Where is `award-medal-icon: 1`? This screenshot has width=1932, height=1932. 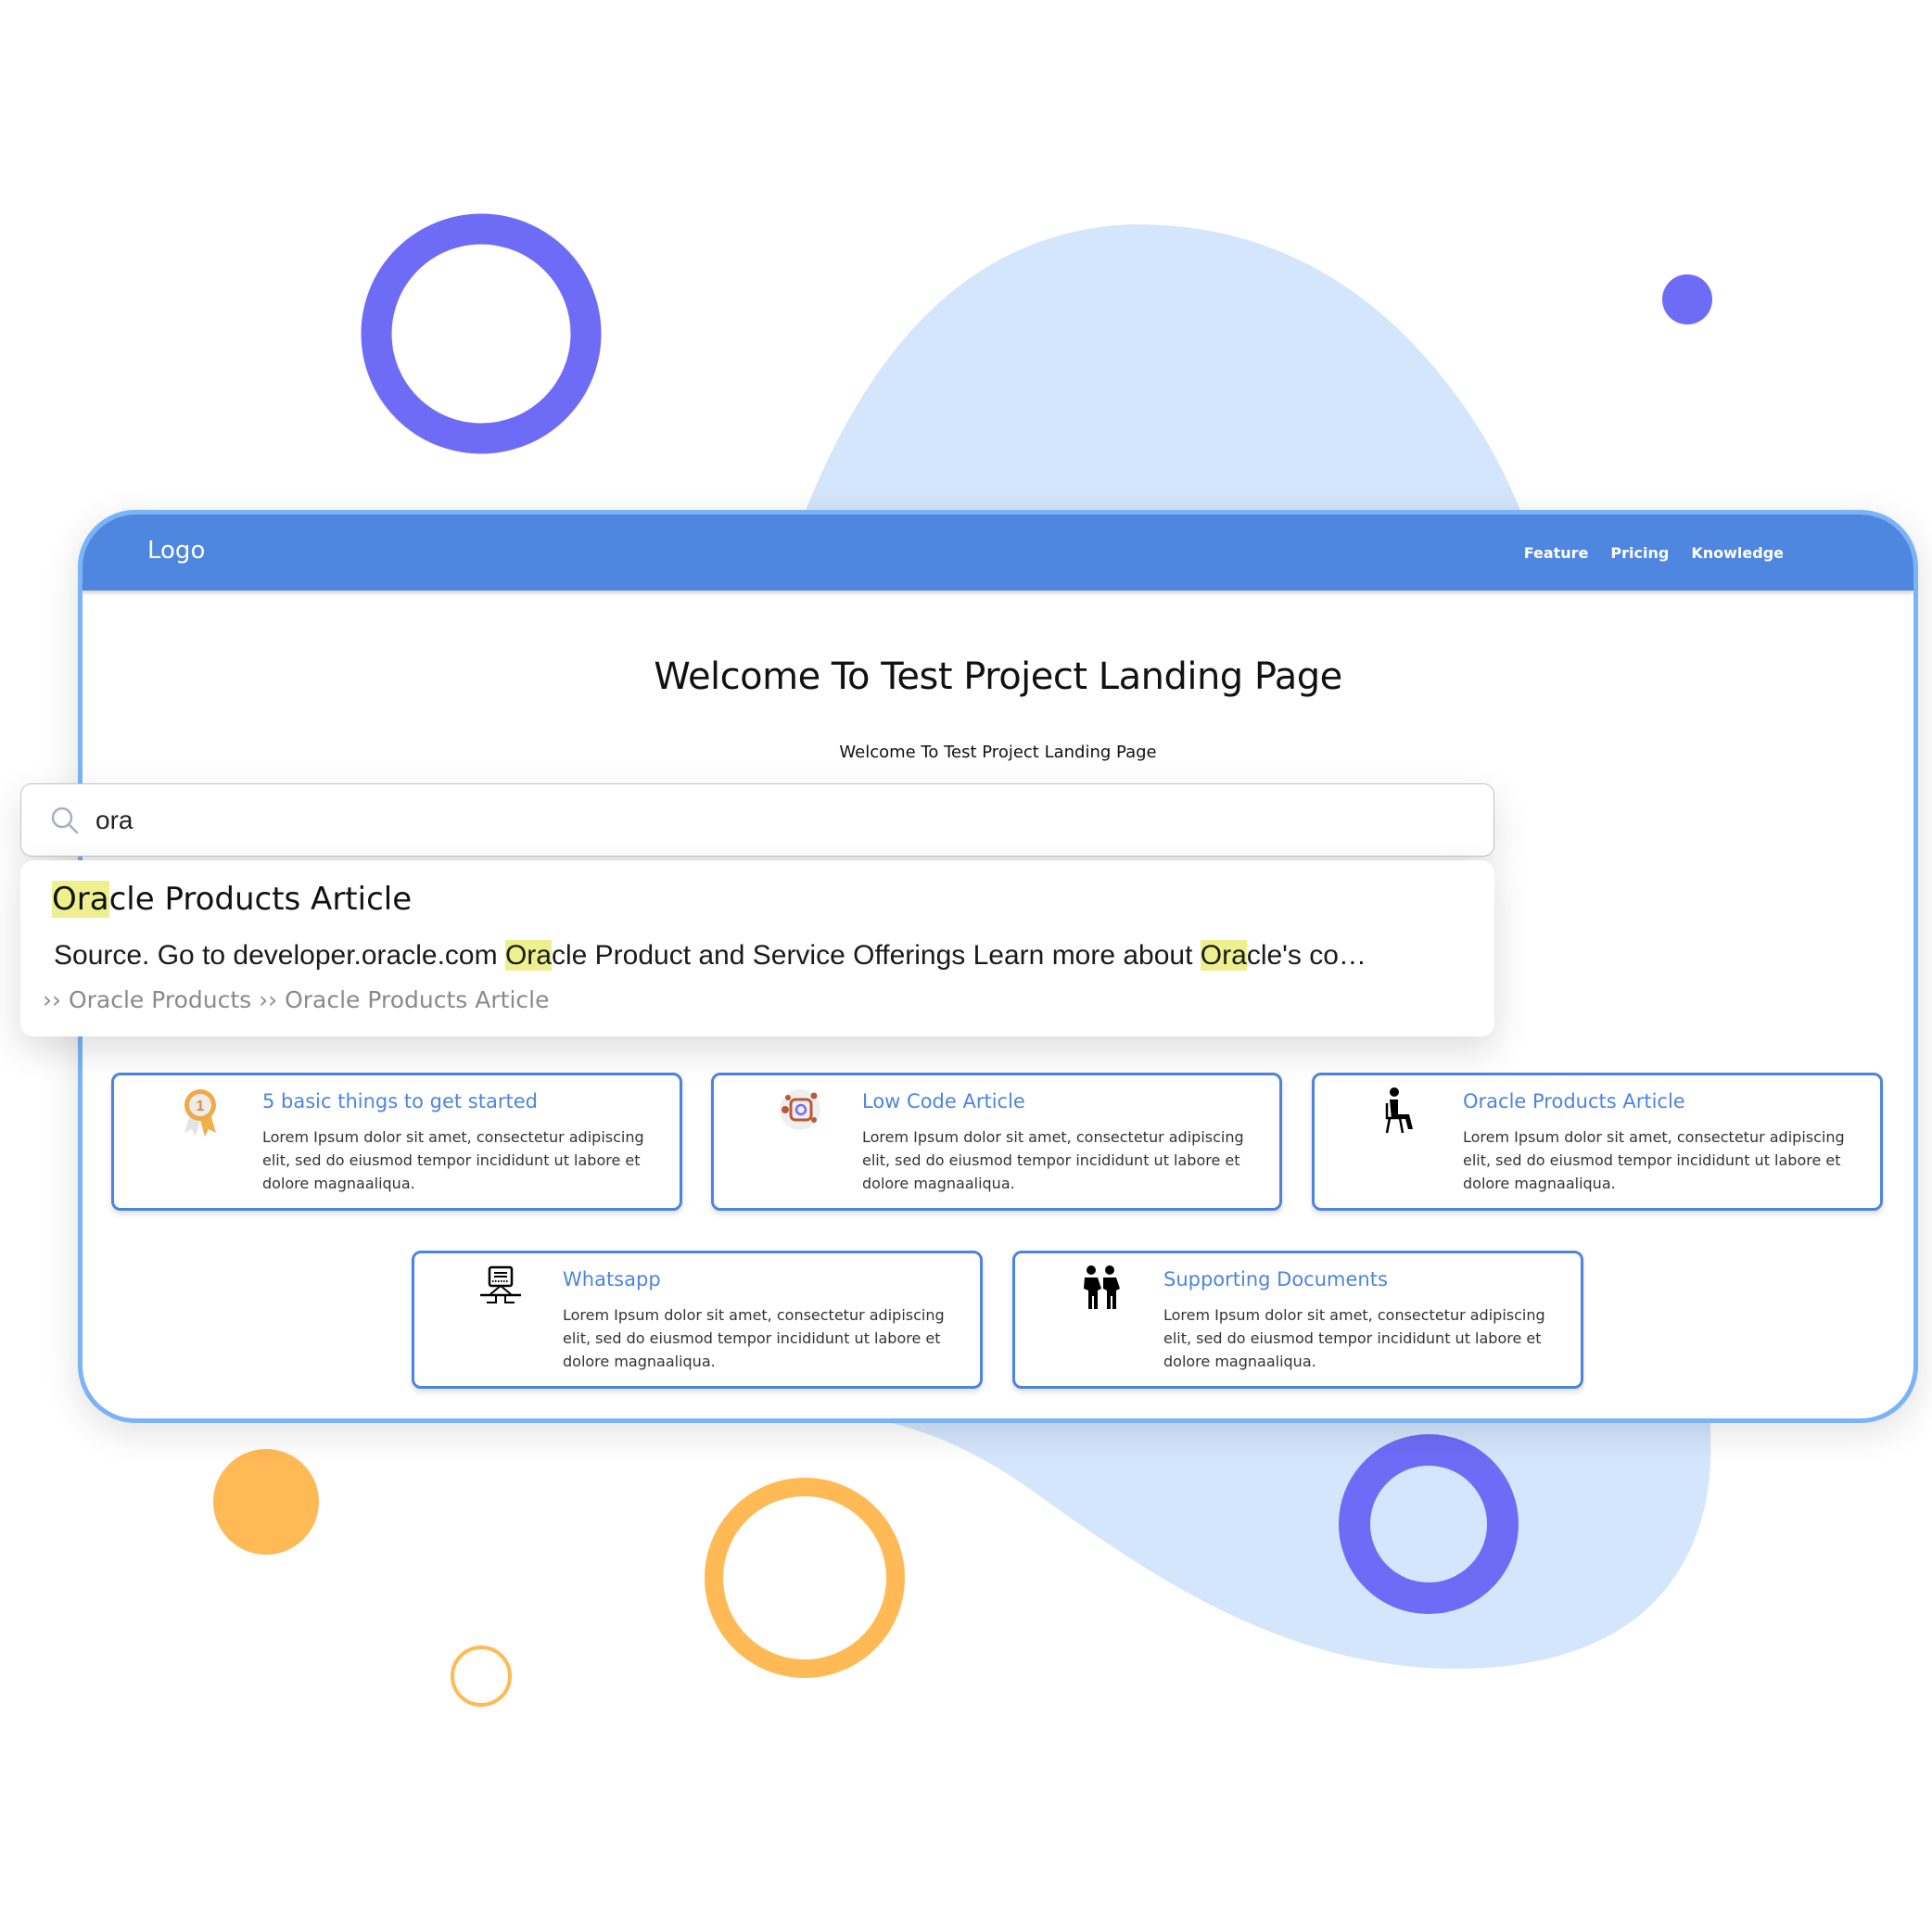 award-medal-icon: 1 is located at coordinates (200, 1113).